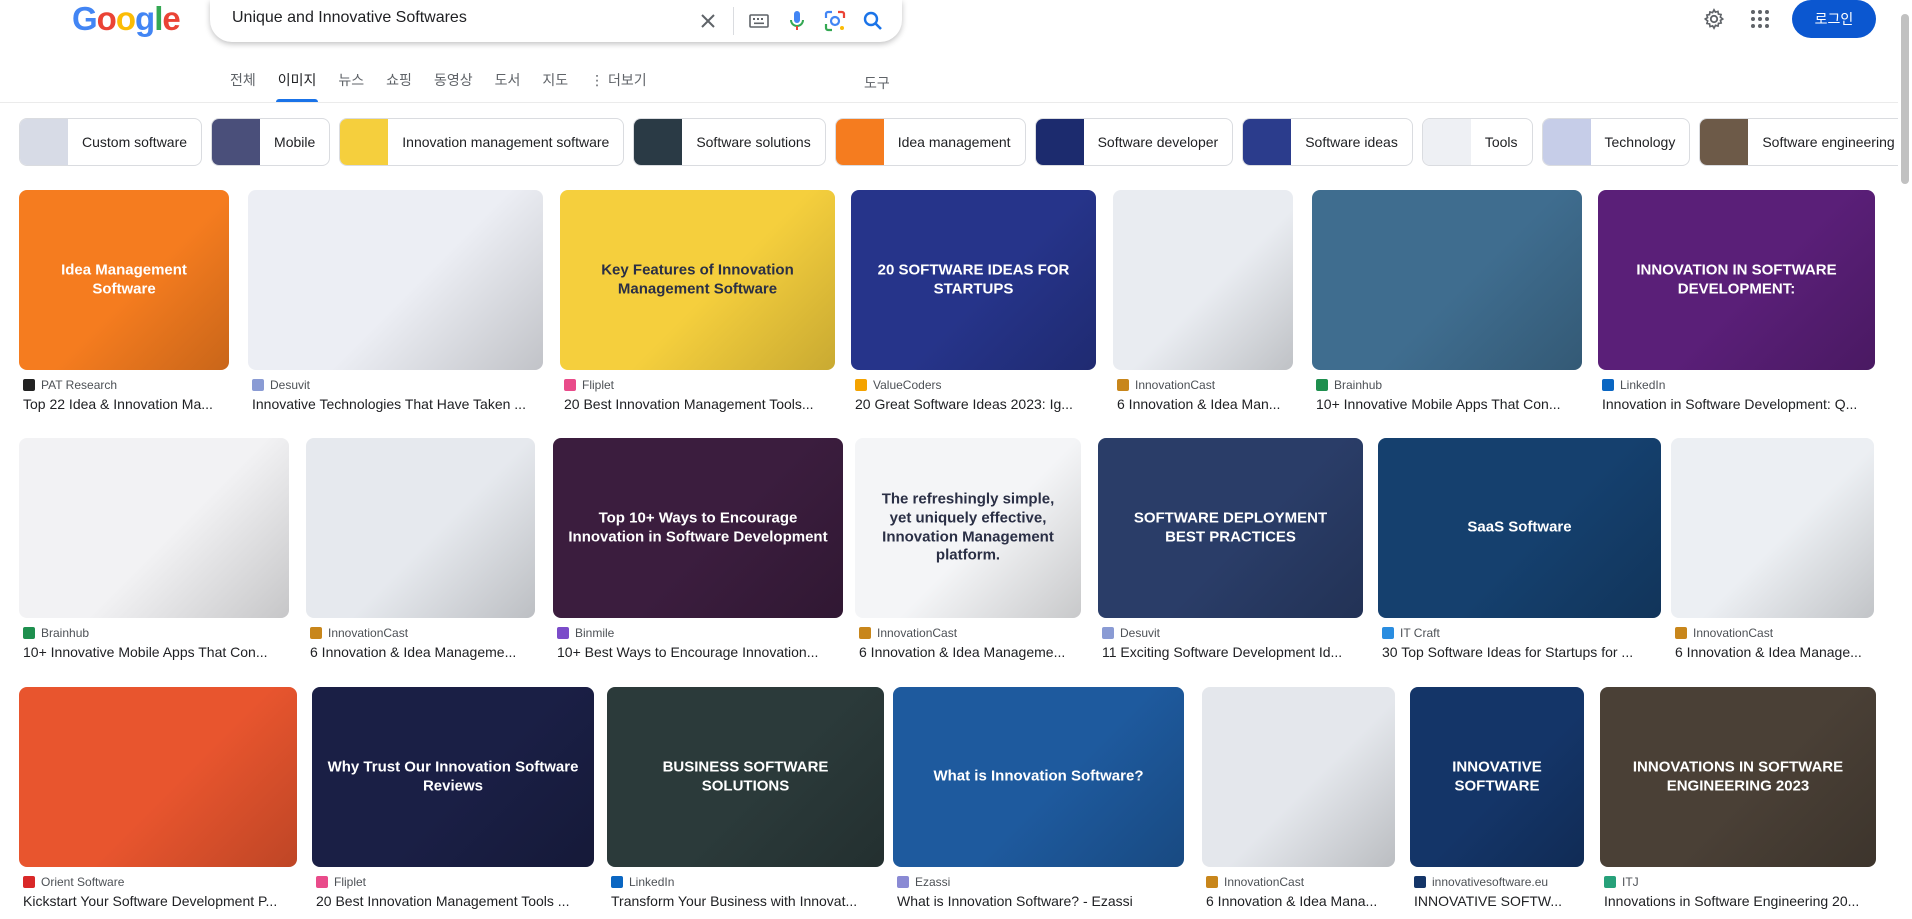  Describe the element at coordinates (1519, 528) in the screenshot. I see `result-thumbnail: SaaS Software` at that location.